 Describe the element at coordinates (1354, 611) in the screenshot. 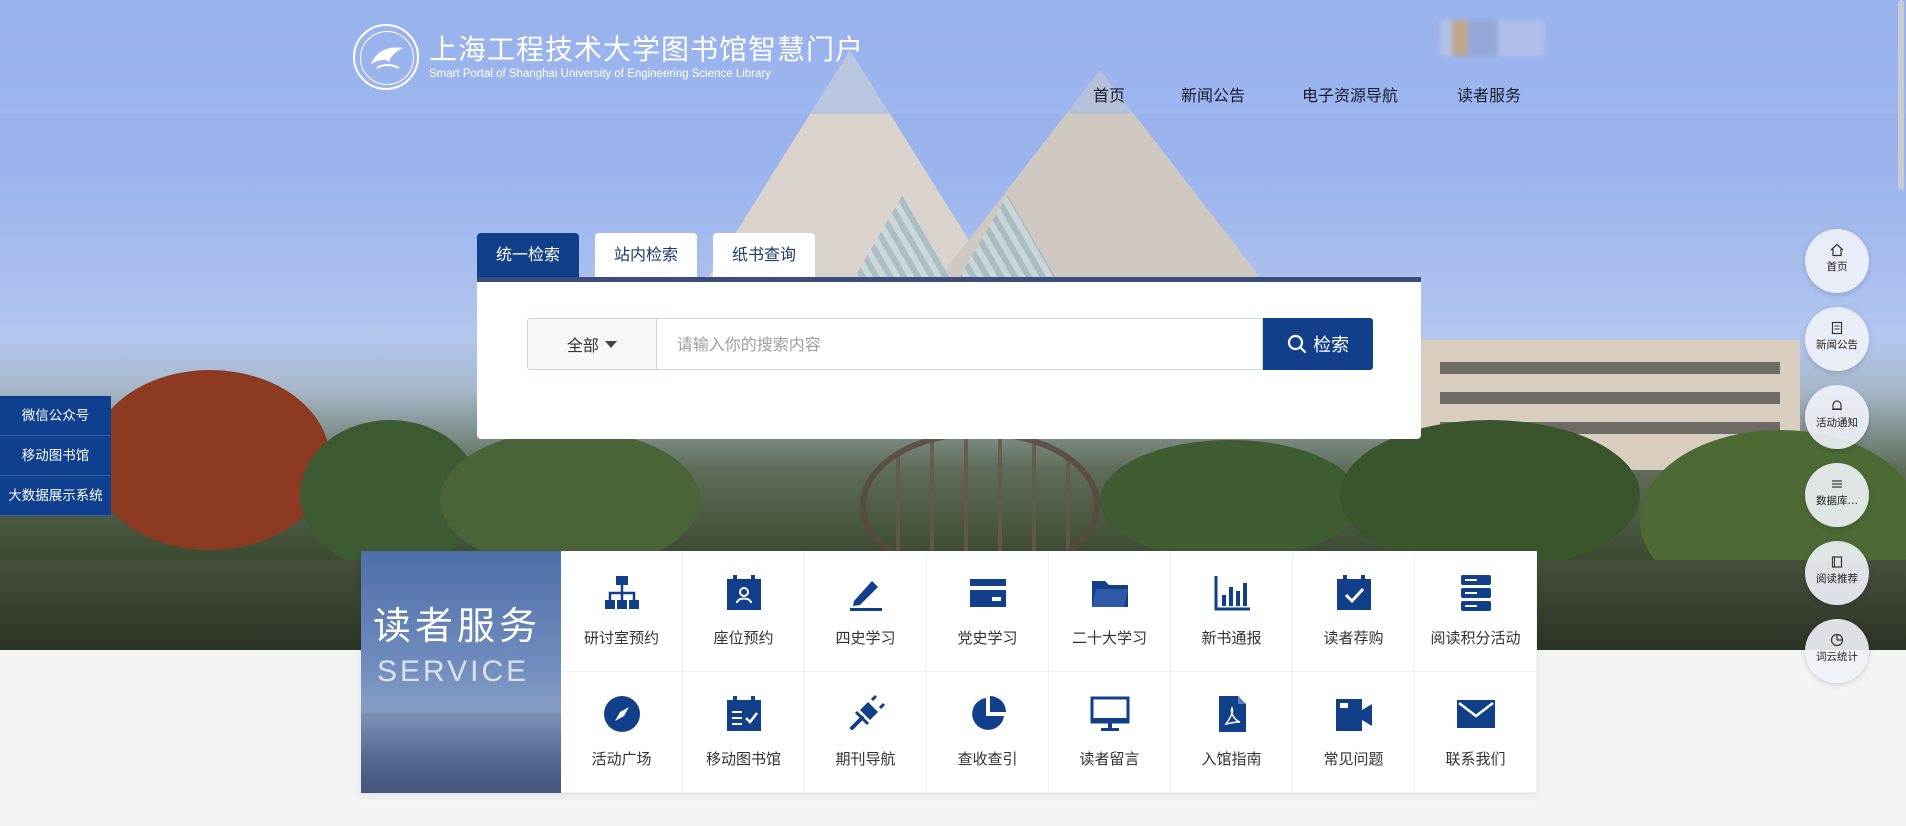

I see `service-item-book-recommend: 读者荐购` at that location.